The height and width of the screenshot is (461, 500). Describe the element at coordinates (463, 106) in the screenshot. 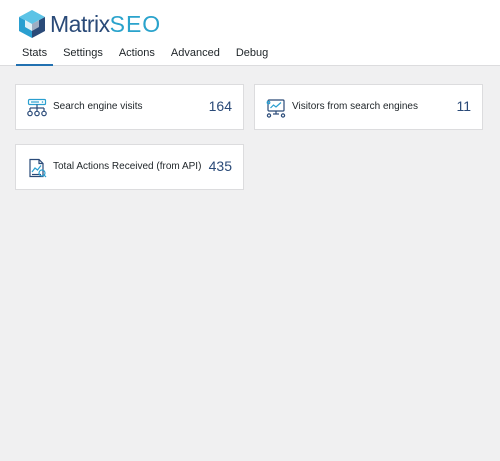

I see `stat-value: 11` at that location.